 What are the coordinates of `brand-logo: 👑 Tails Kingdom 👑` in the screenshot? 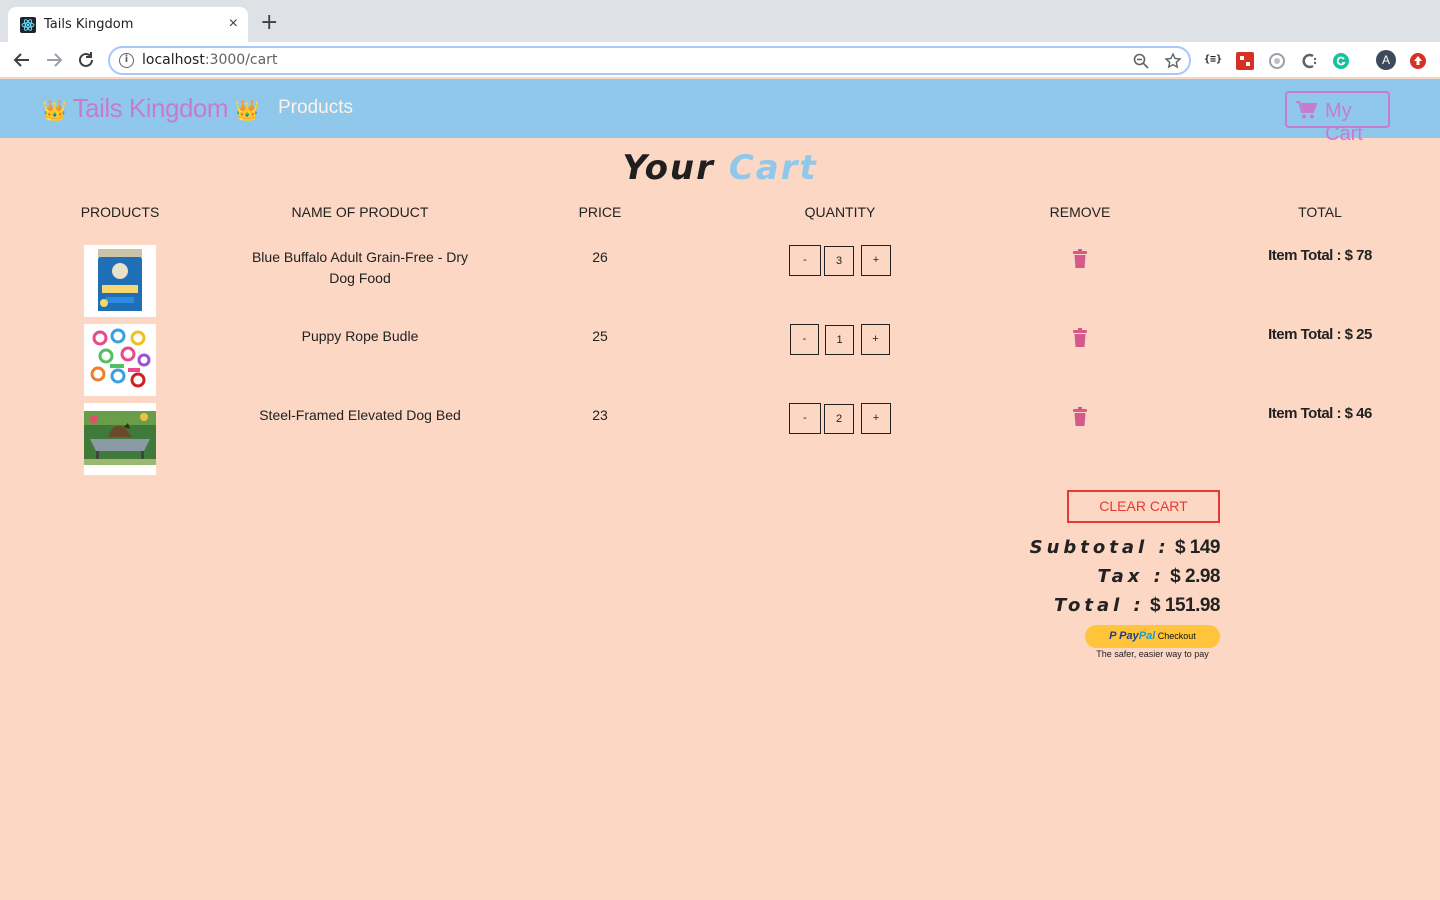 It's located at (151, 108).